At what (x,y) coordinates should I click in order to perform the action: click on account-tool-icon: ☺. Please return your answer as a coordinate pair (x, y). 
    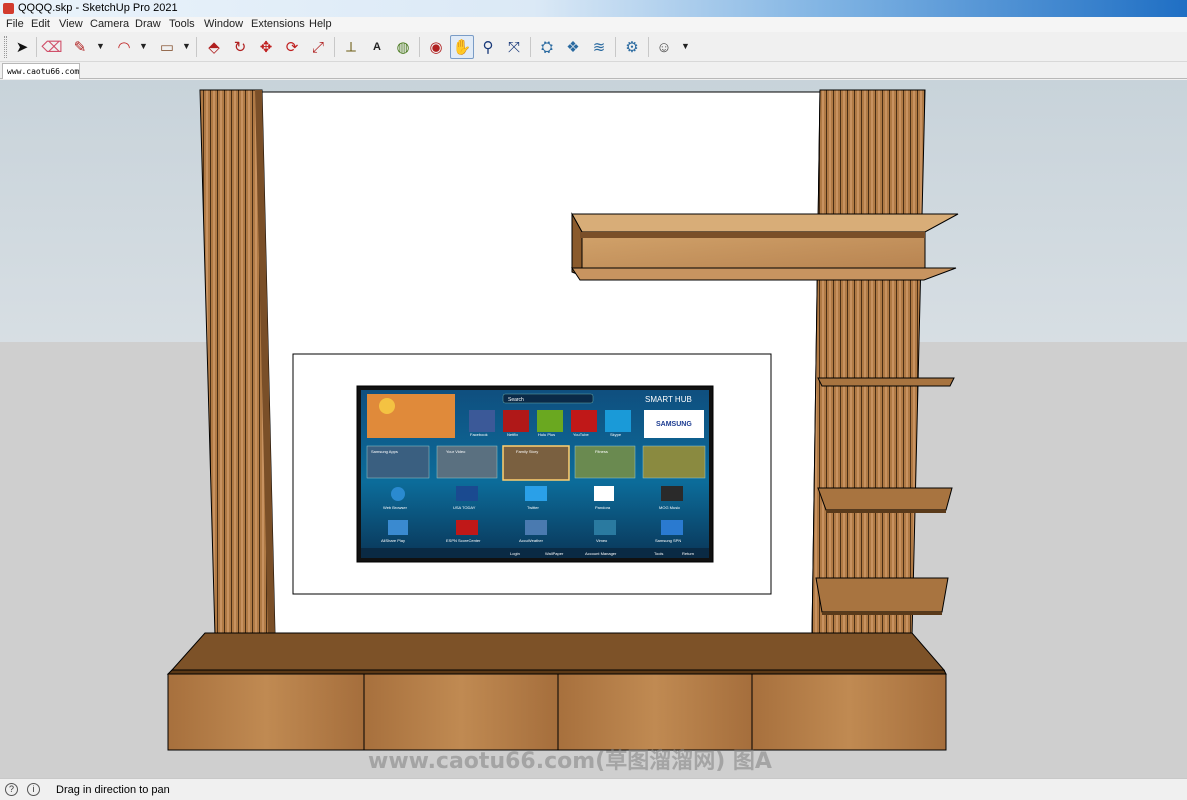
    Looking at the image, I should click on (664, 47).